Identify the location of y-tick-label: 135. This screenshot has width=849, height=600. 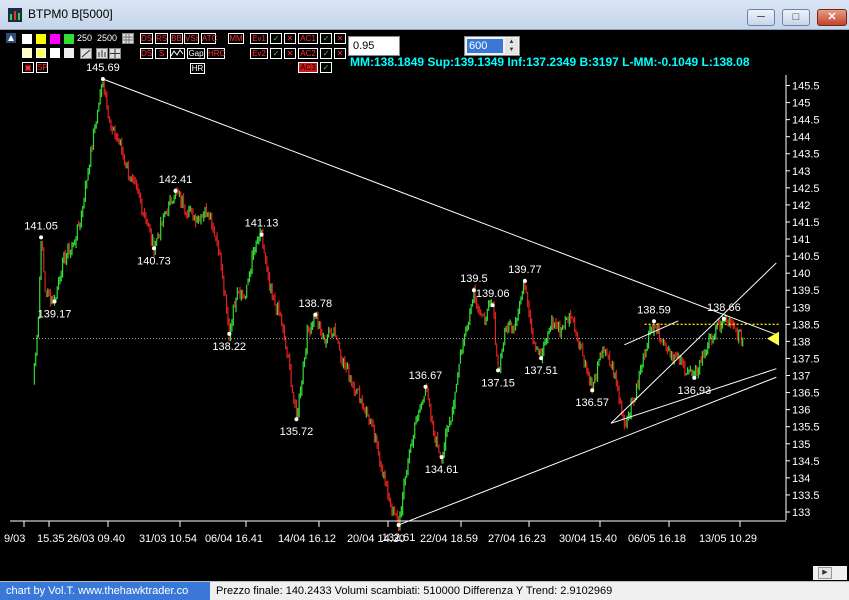
(801, 445).